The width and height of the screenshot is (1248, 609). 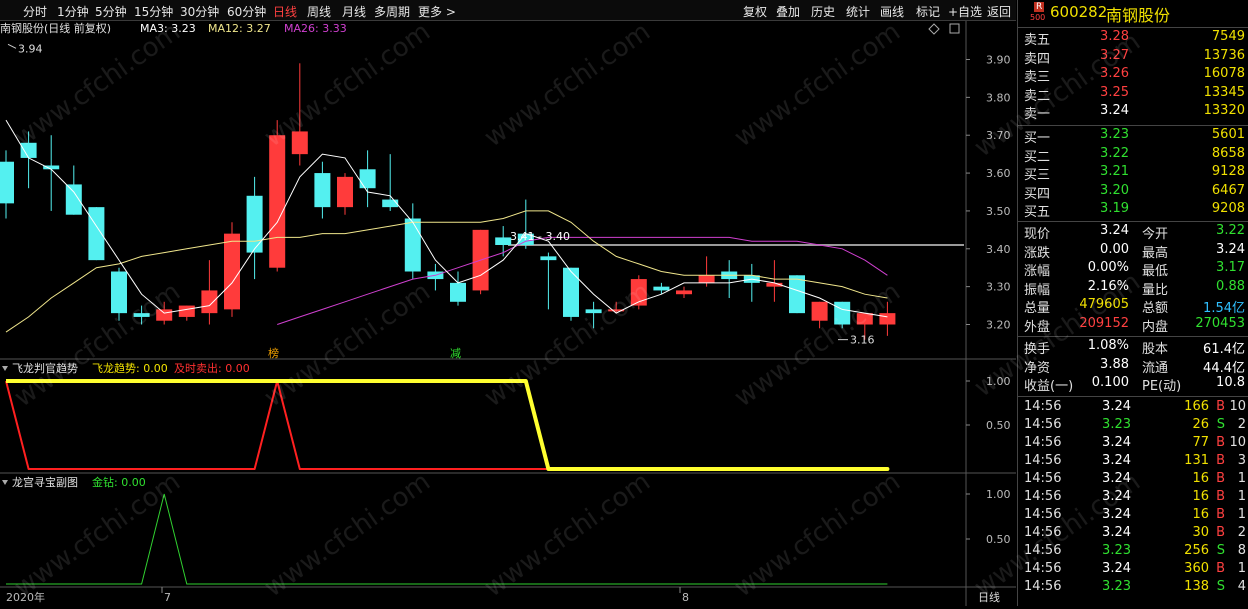 I want to click on ma12-label: MA12: 3.27, so click(x=239, y=28).